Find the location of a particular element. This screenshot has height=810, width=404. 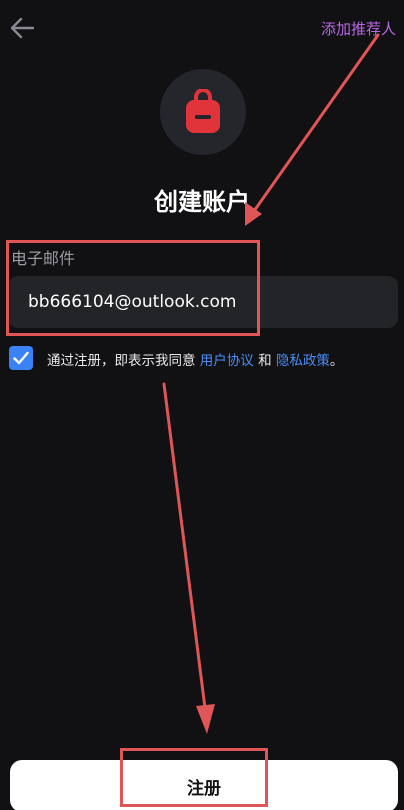

checkmark-icon is located at coordinates (21, 358).